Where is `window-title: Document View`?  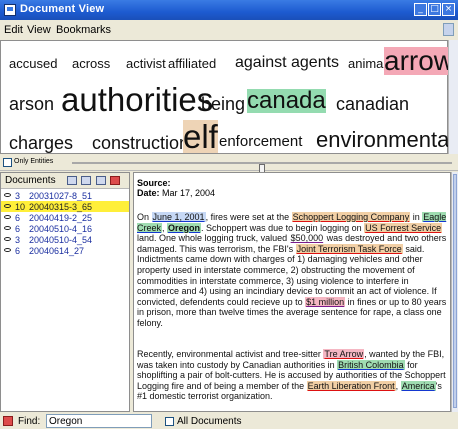
window-title: Document View is located at coordinates (62, 9).